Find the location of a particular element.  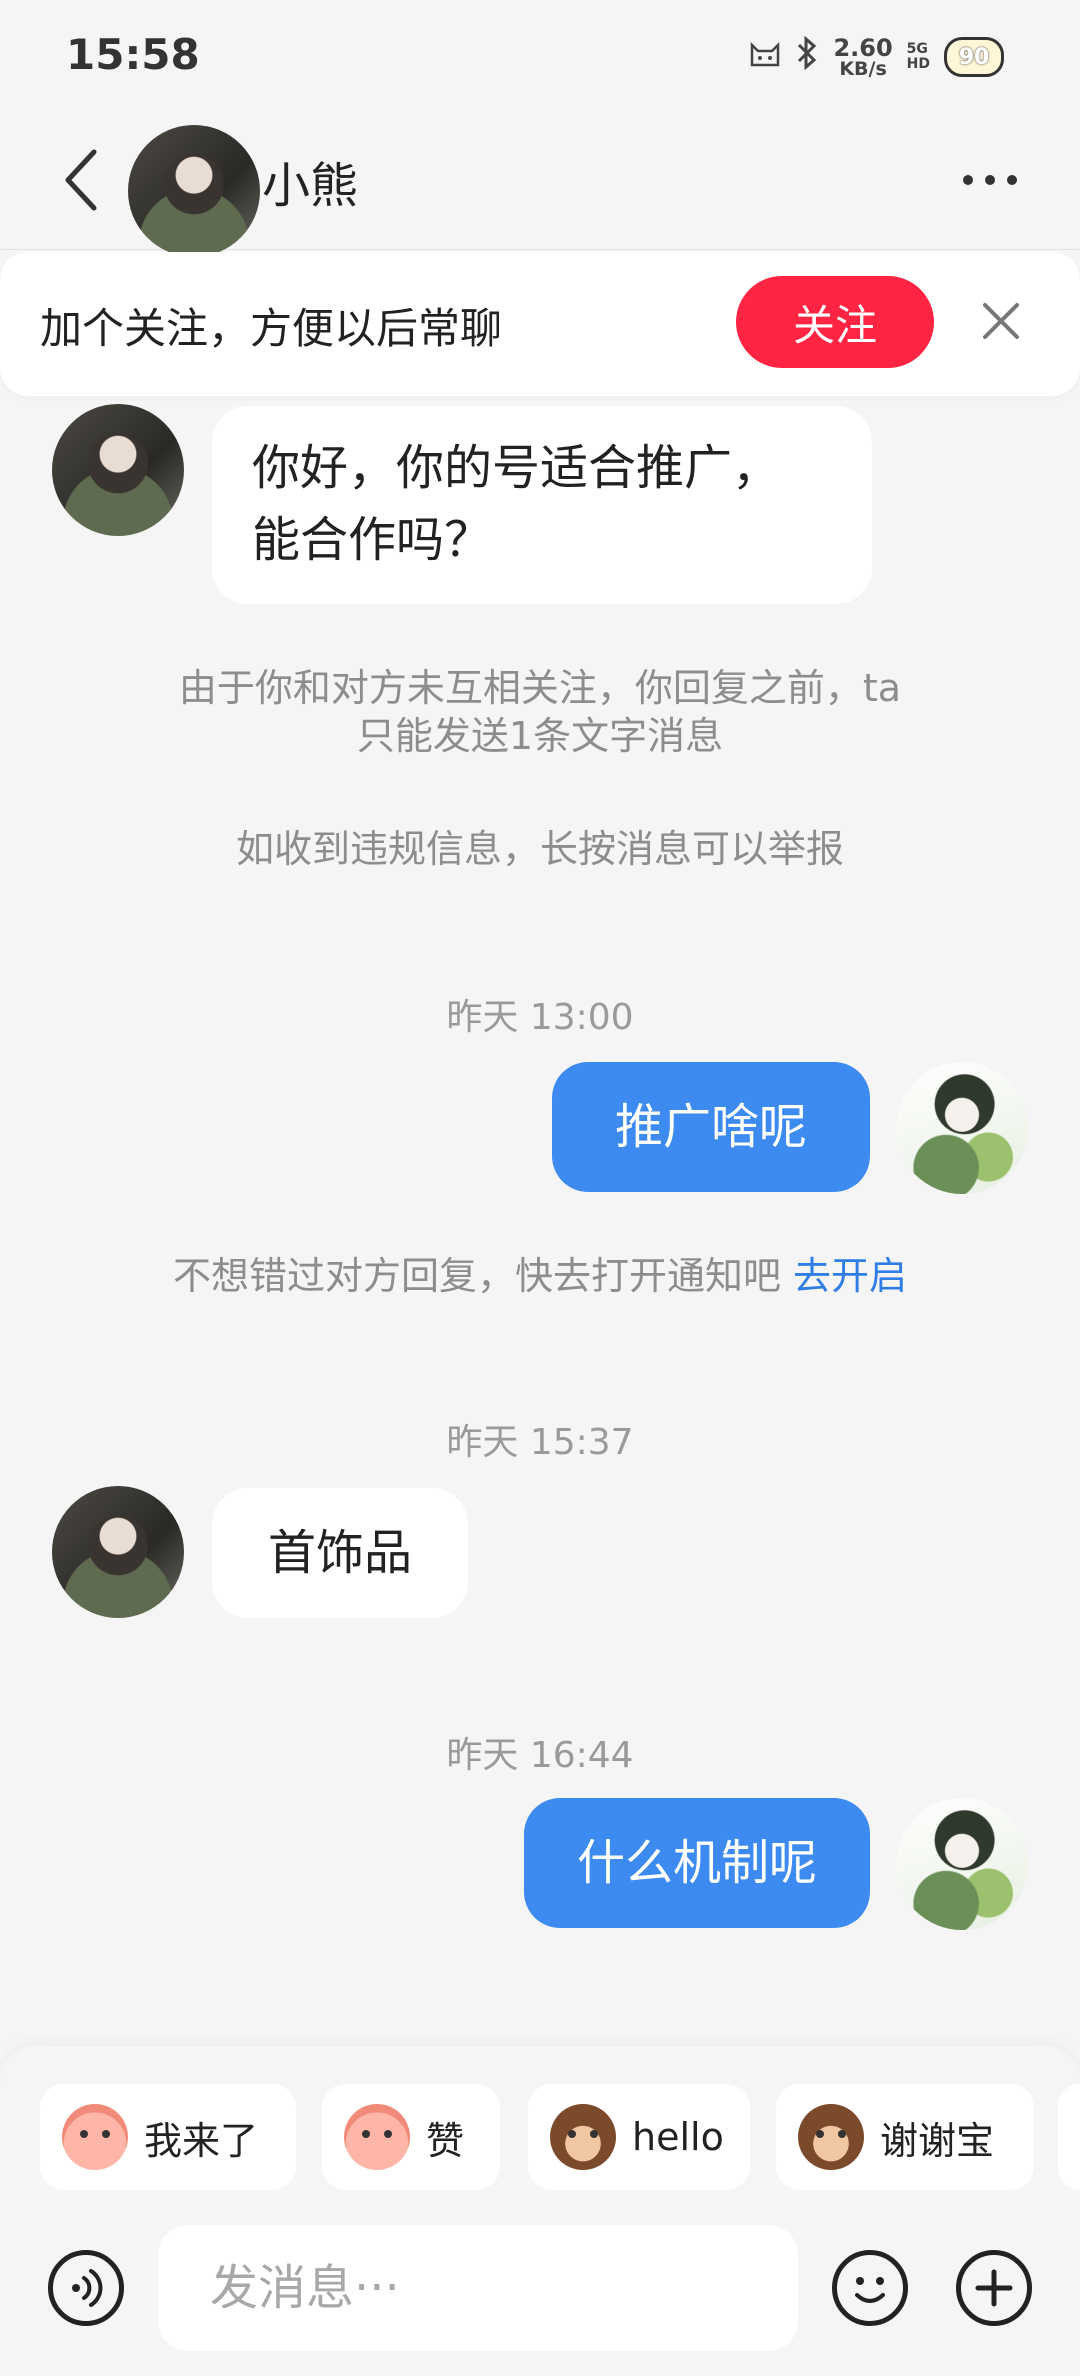

more-options-button is located at coordinates (990, 180).